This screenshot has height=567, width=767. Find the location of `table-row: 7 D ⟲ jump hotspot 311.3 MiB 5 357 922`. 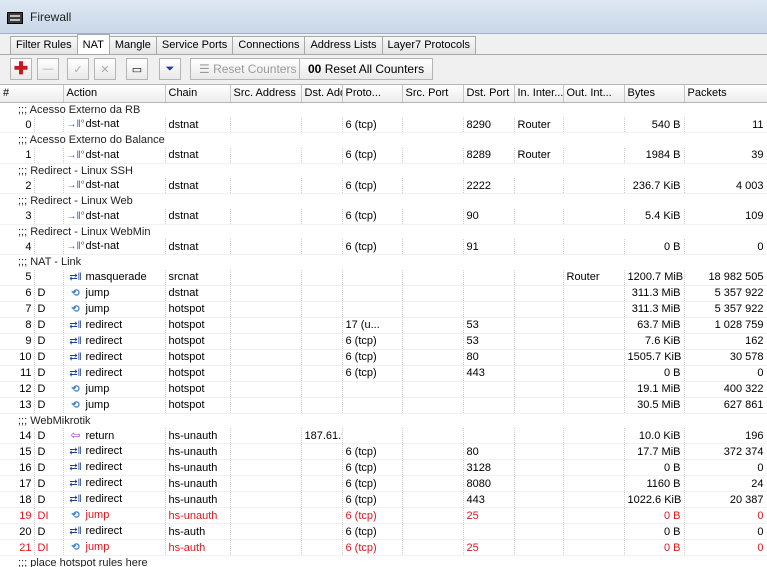

table-row: 7 D ⟲ jump hotspot 311.3 MiB 5 357 922 is located at coordinates (383, 309).